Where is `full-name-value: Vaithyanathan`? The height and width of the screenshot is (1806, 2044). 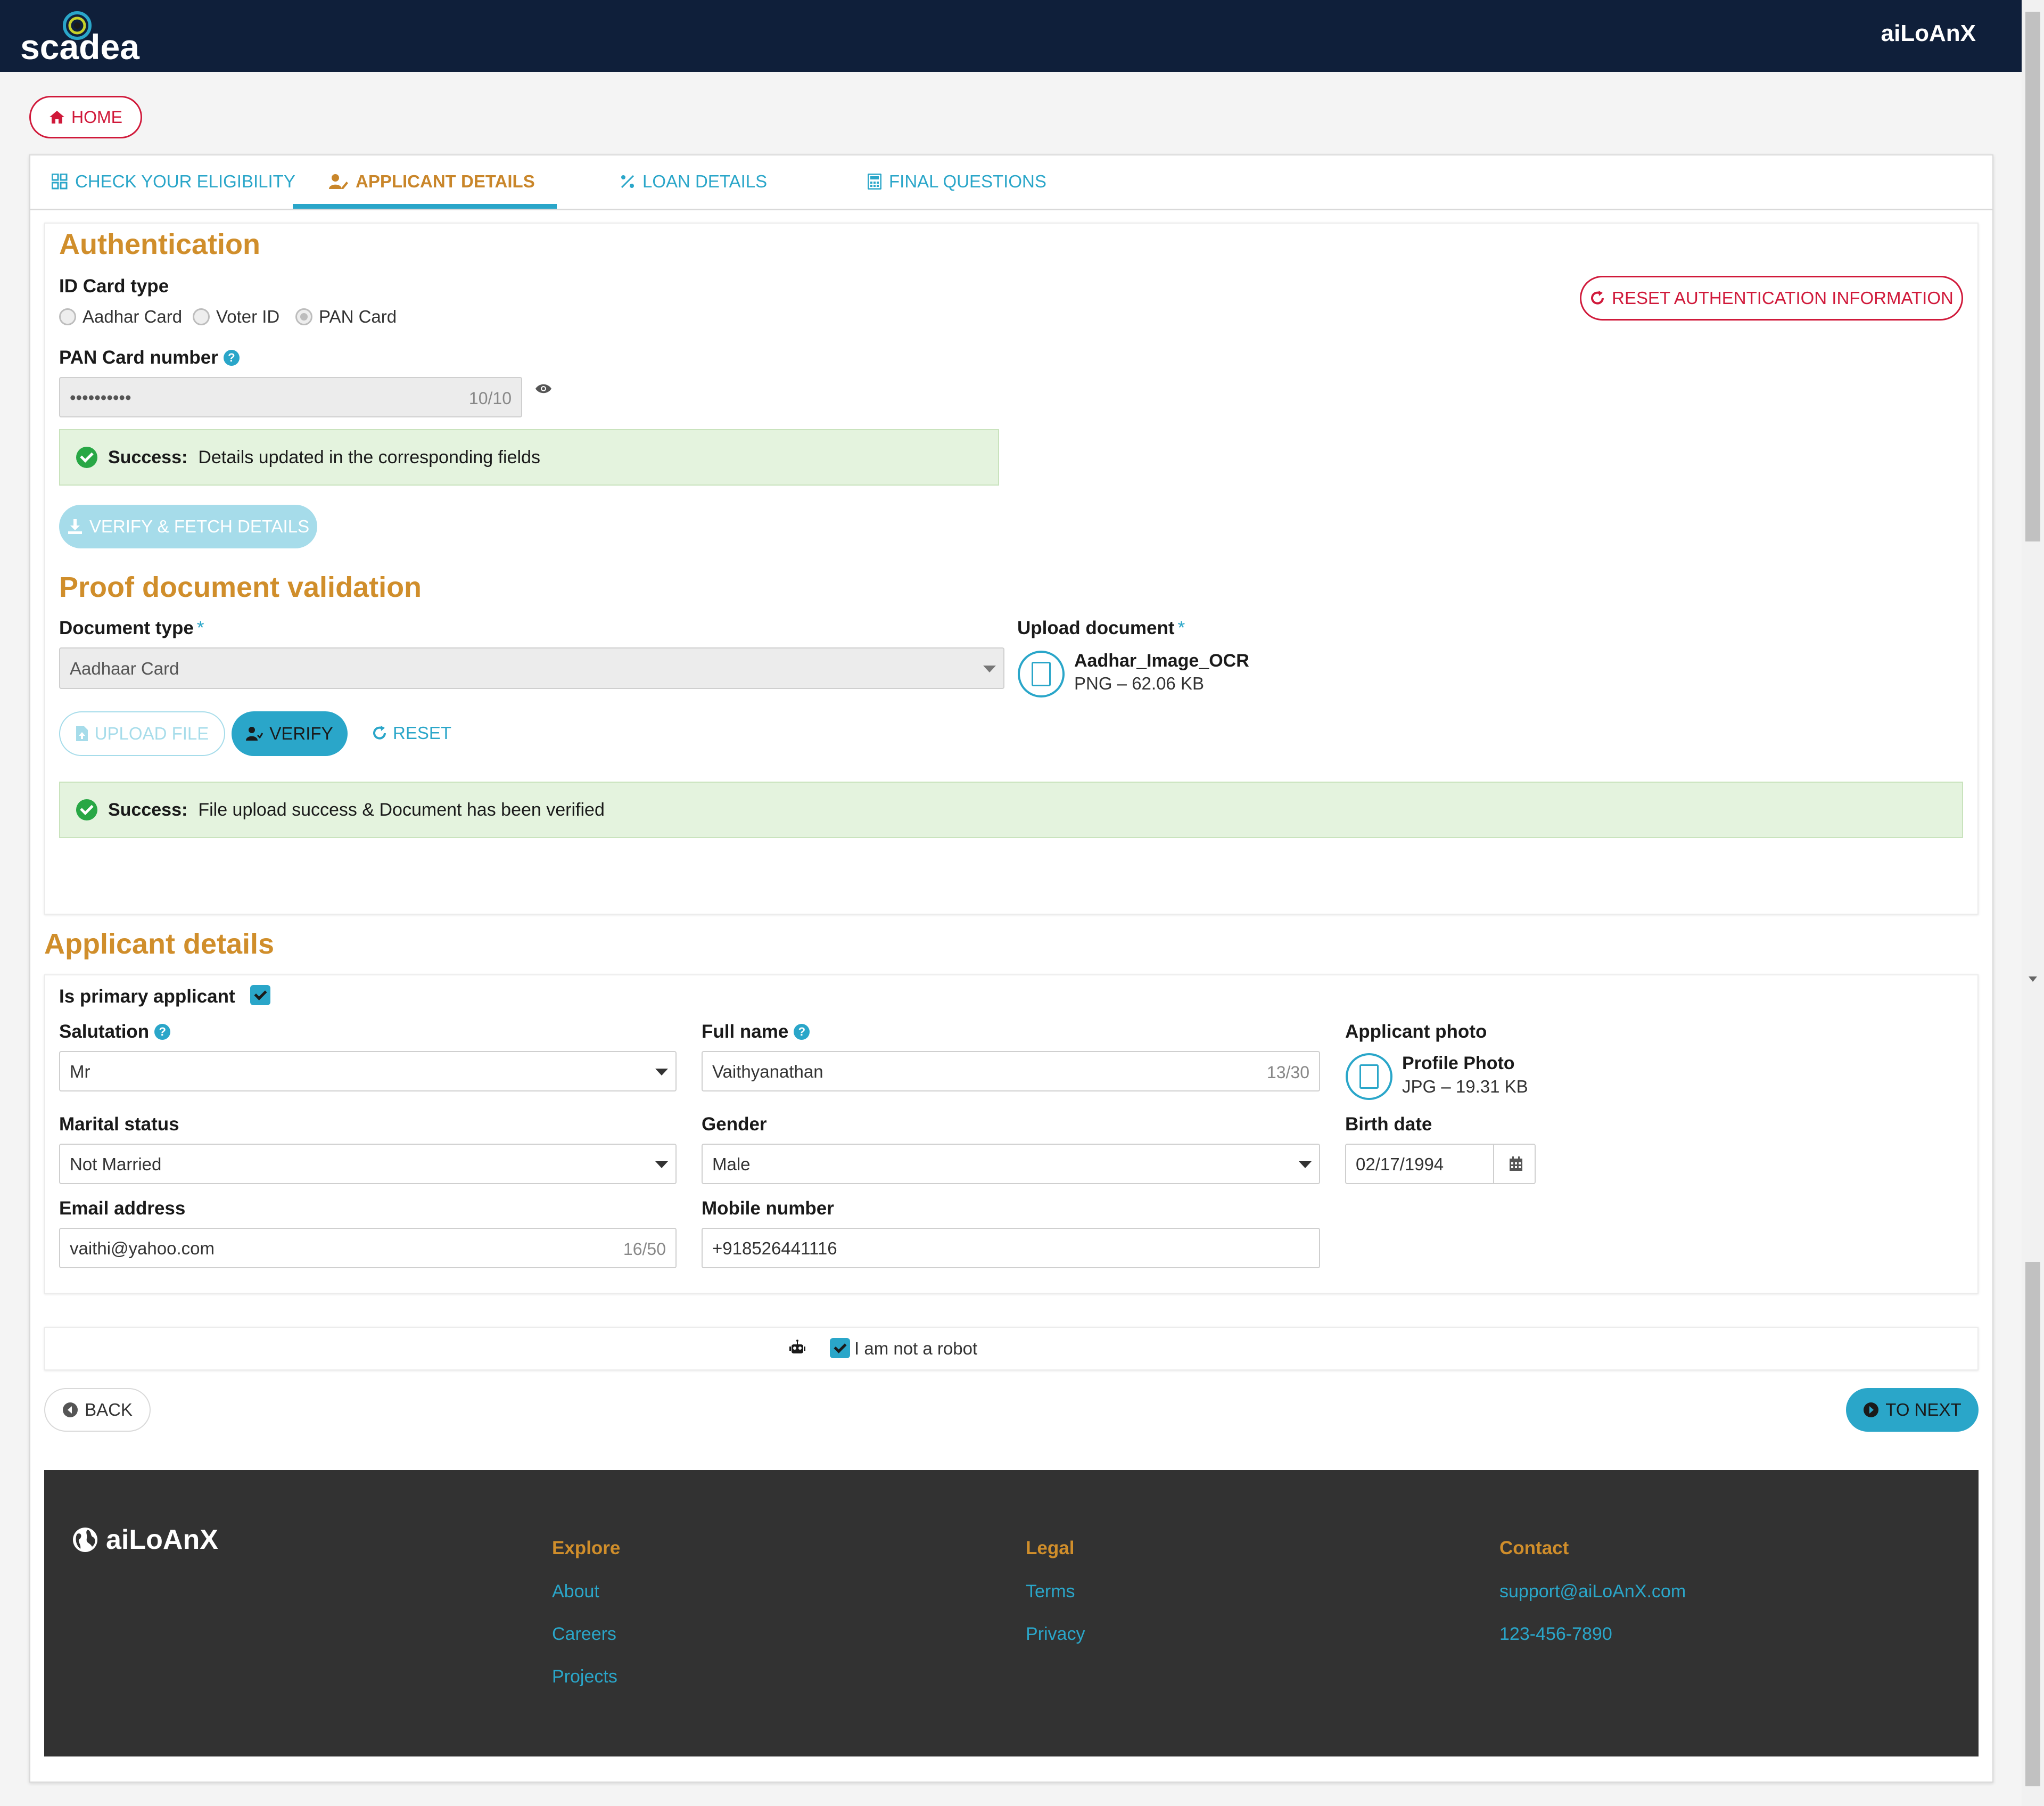 full-name-value: Vaithyanathan is located at coordinates (767, 1071).